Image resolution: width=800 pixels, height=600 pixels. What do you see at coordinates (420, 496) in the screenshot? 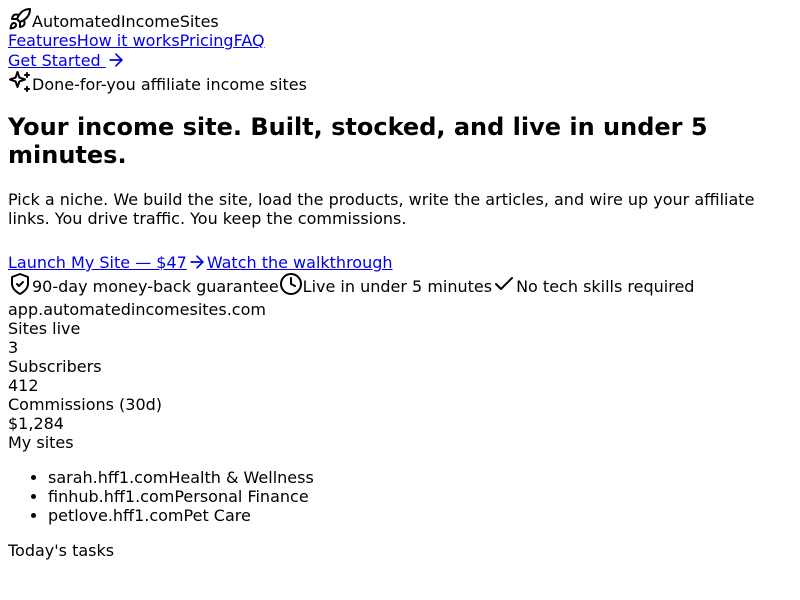
I see `list-item: finhub.hff1.comPersonal Finance` at bounding box center [420, 496].